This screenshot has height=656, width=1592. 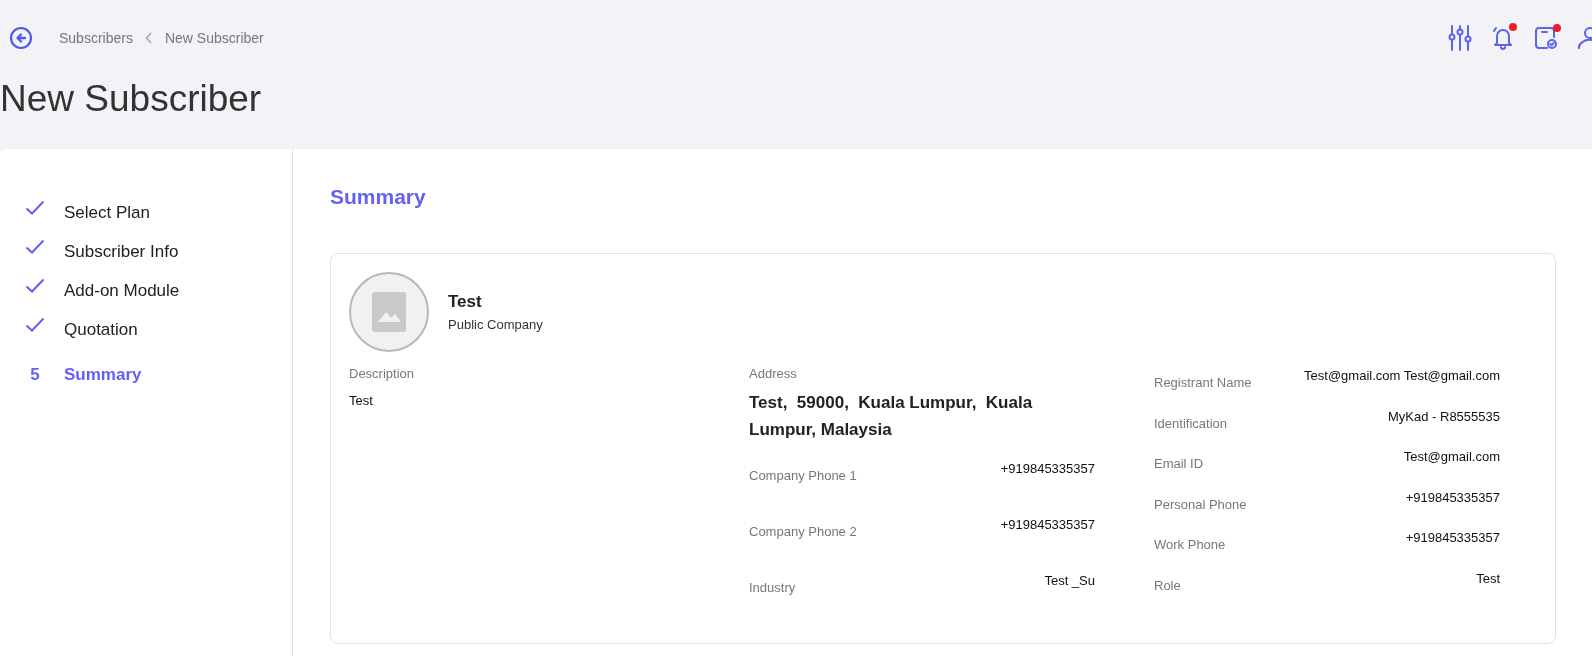 I want to click on field-label: Description, so click(x=382, y=373).